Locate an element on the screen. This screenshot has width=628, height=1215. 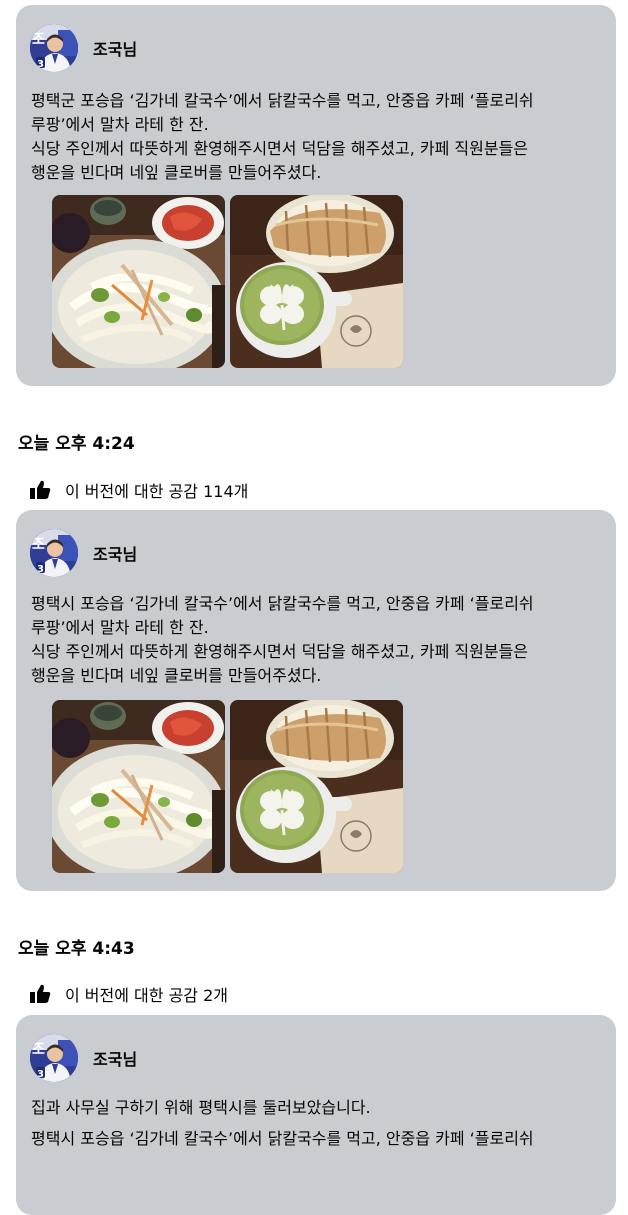
version-time: 오늘 오후 4:43 is located at coordinates (76, 949).